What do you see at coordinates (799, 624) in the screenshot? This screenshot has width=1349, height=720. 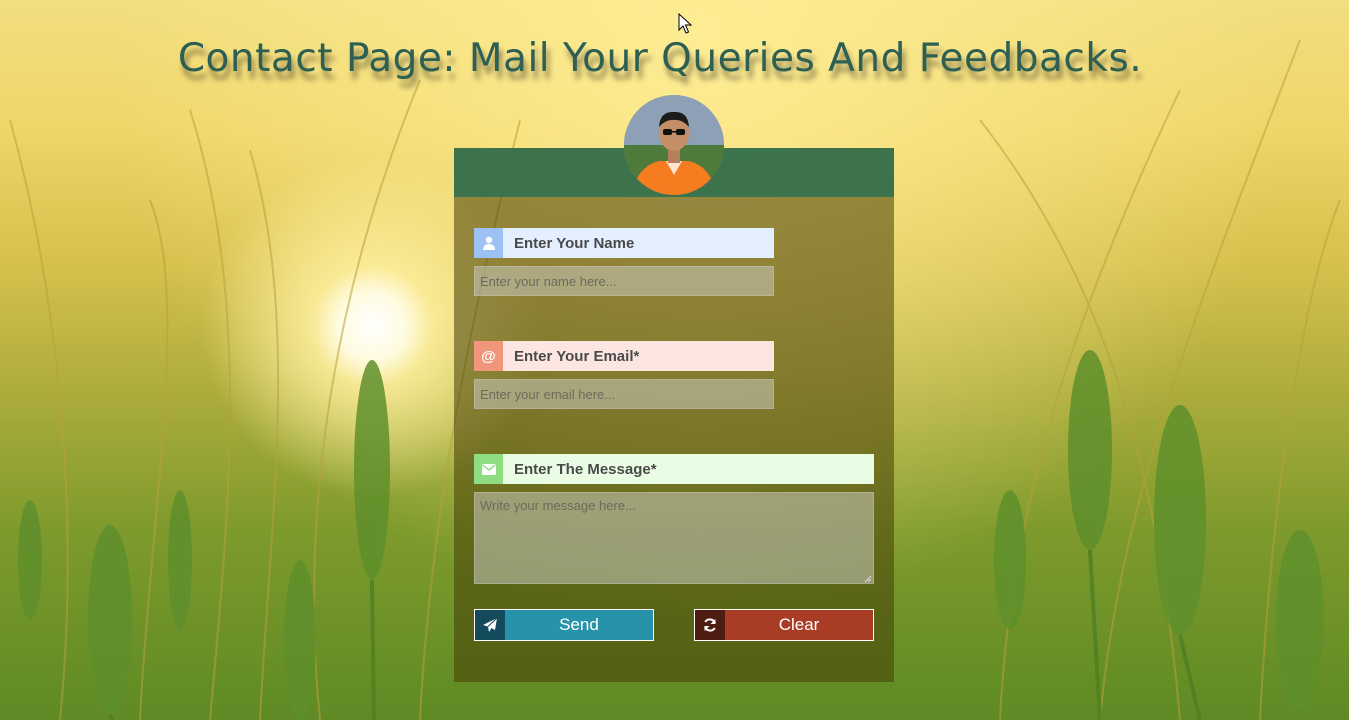 I see `clear-button-label: Clear` at bounding box center [799, 624].